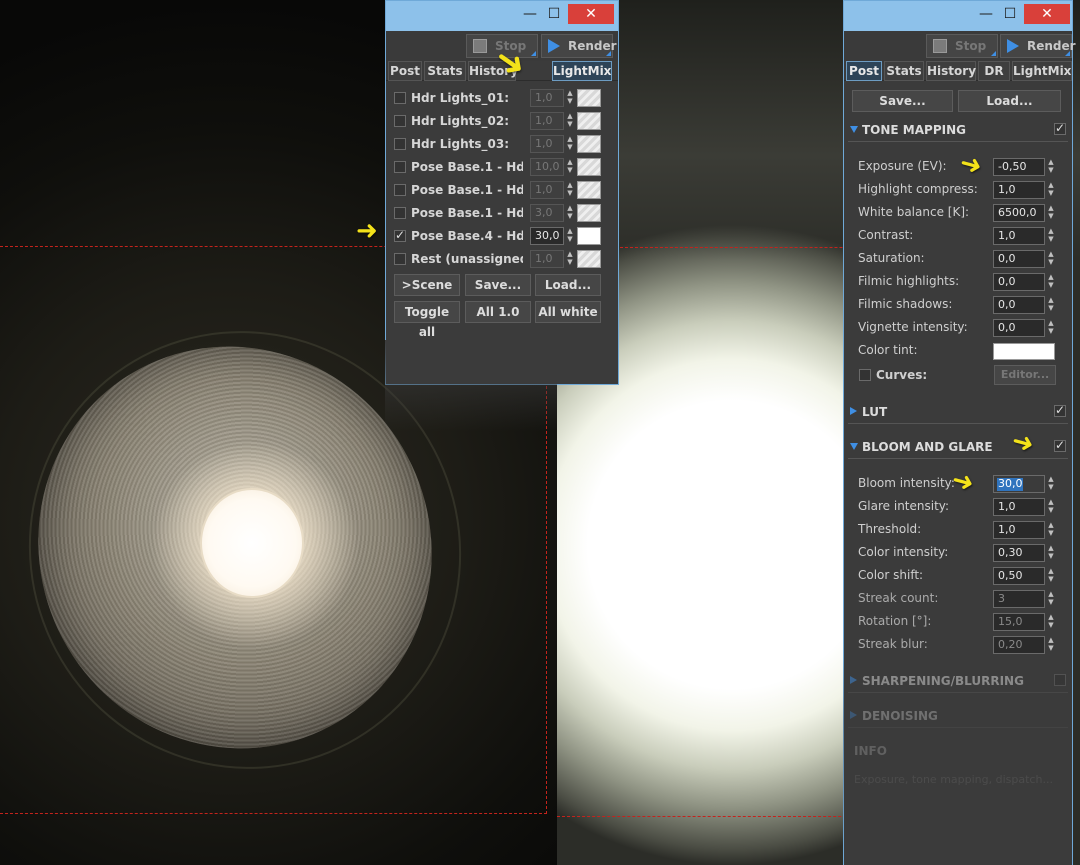 This screenshot has height=865, width=1080. I want to click on param-value-input: 0,50, so click(1019, 576).